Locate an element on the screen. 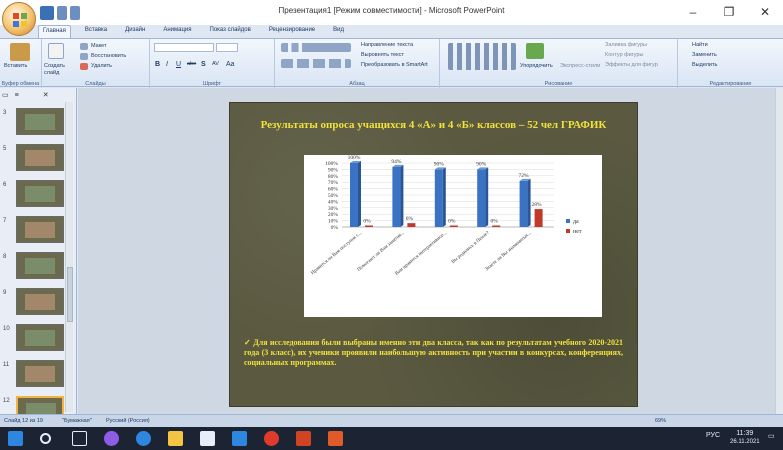  mail-icon is located at coordinates (239, 438).